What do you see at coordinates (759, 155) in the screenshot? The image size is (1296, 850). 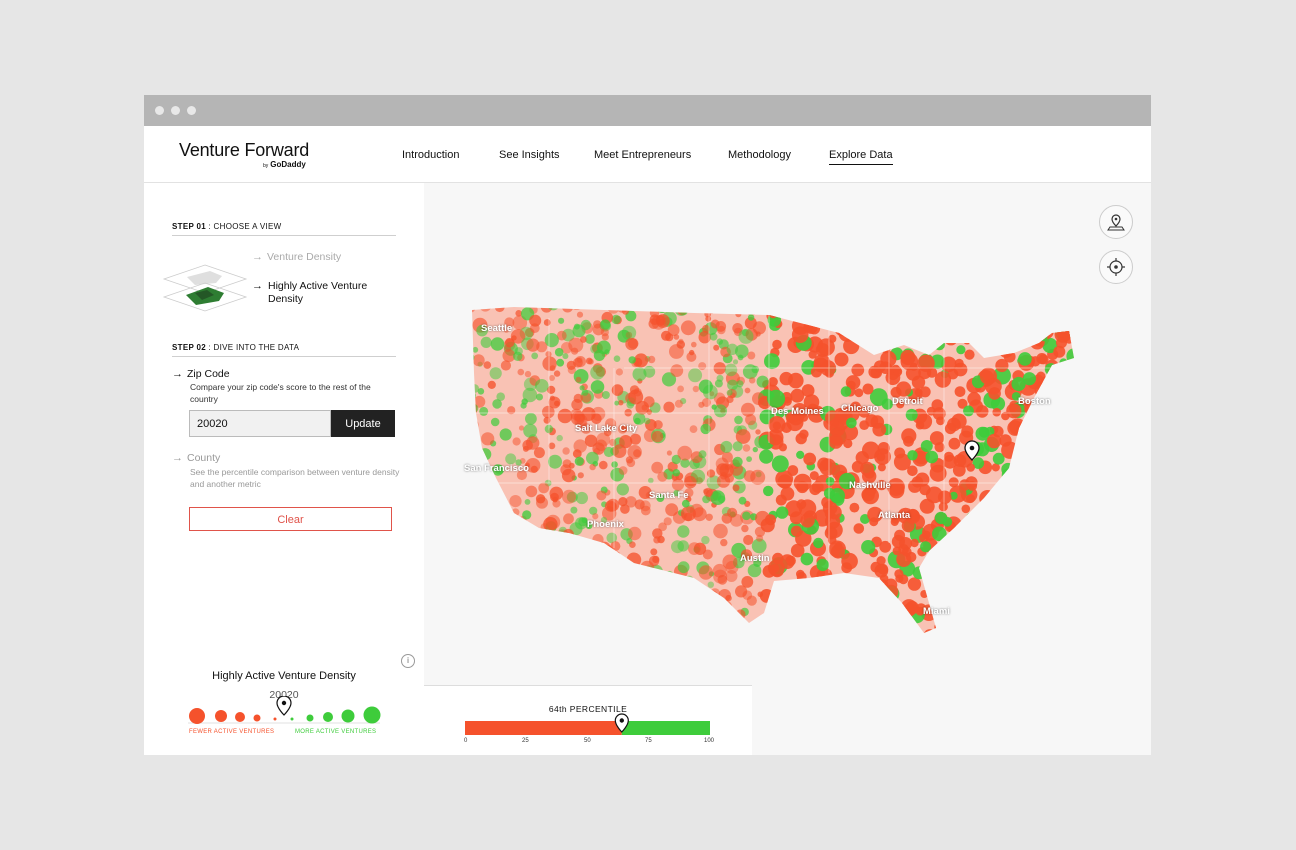 I see `nav-methodology: Methodology` at bounding box center [759, 155].